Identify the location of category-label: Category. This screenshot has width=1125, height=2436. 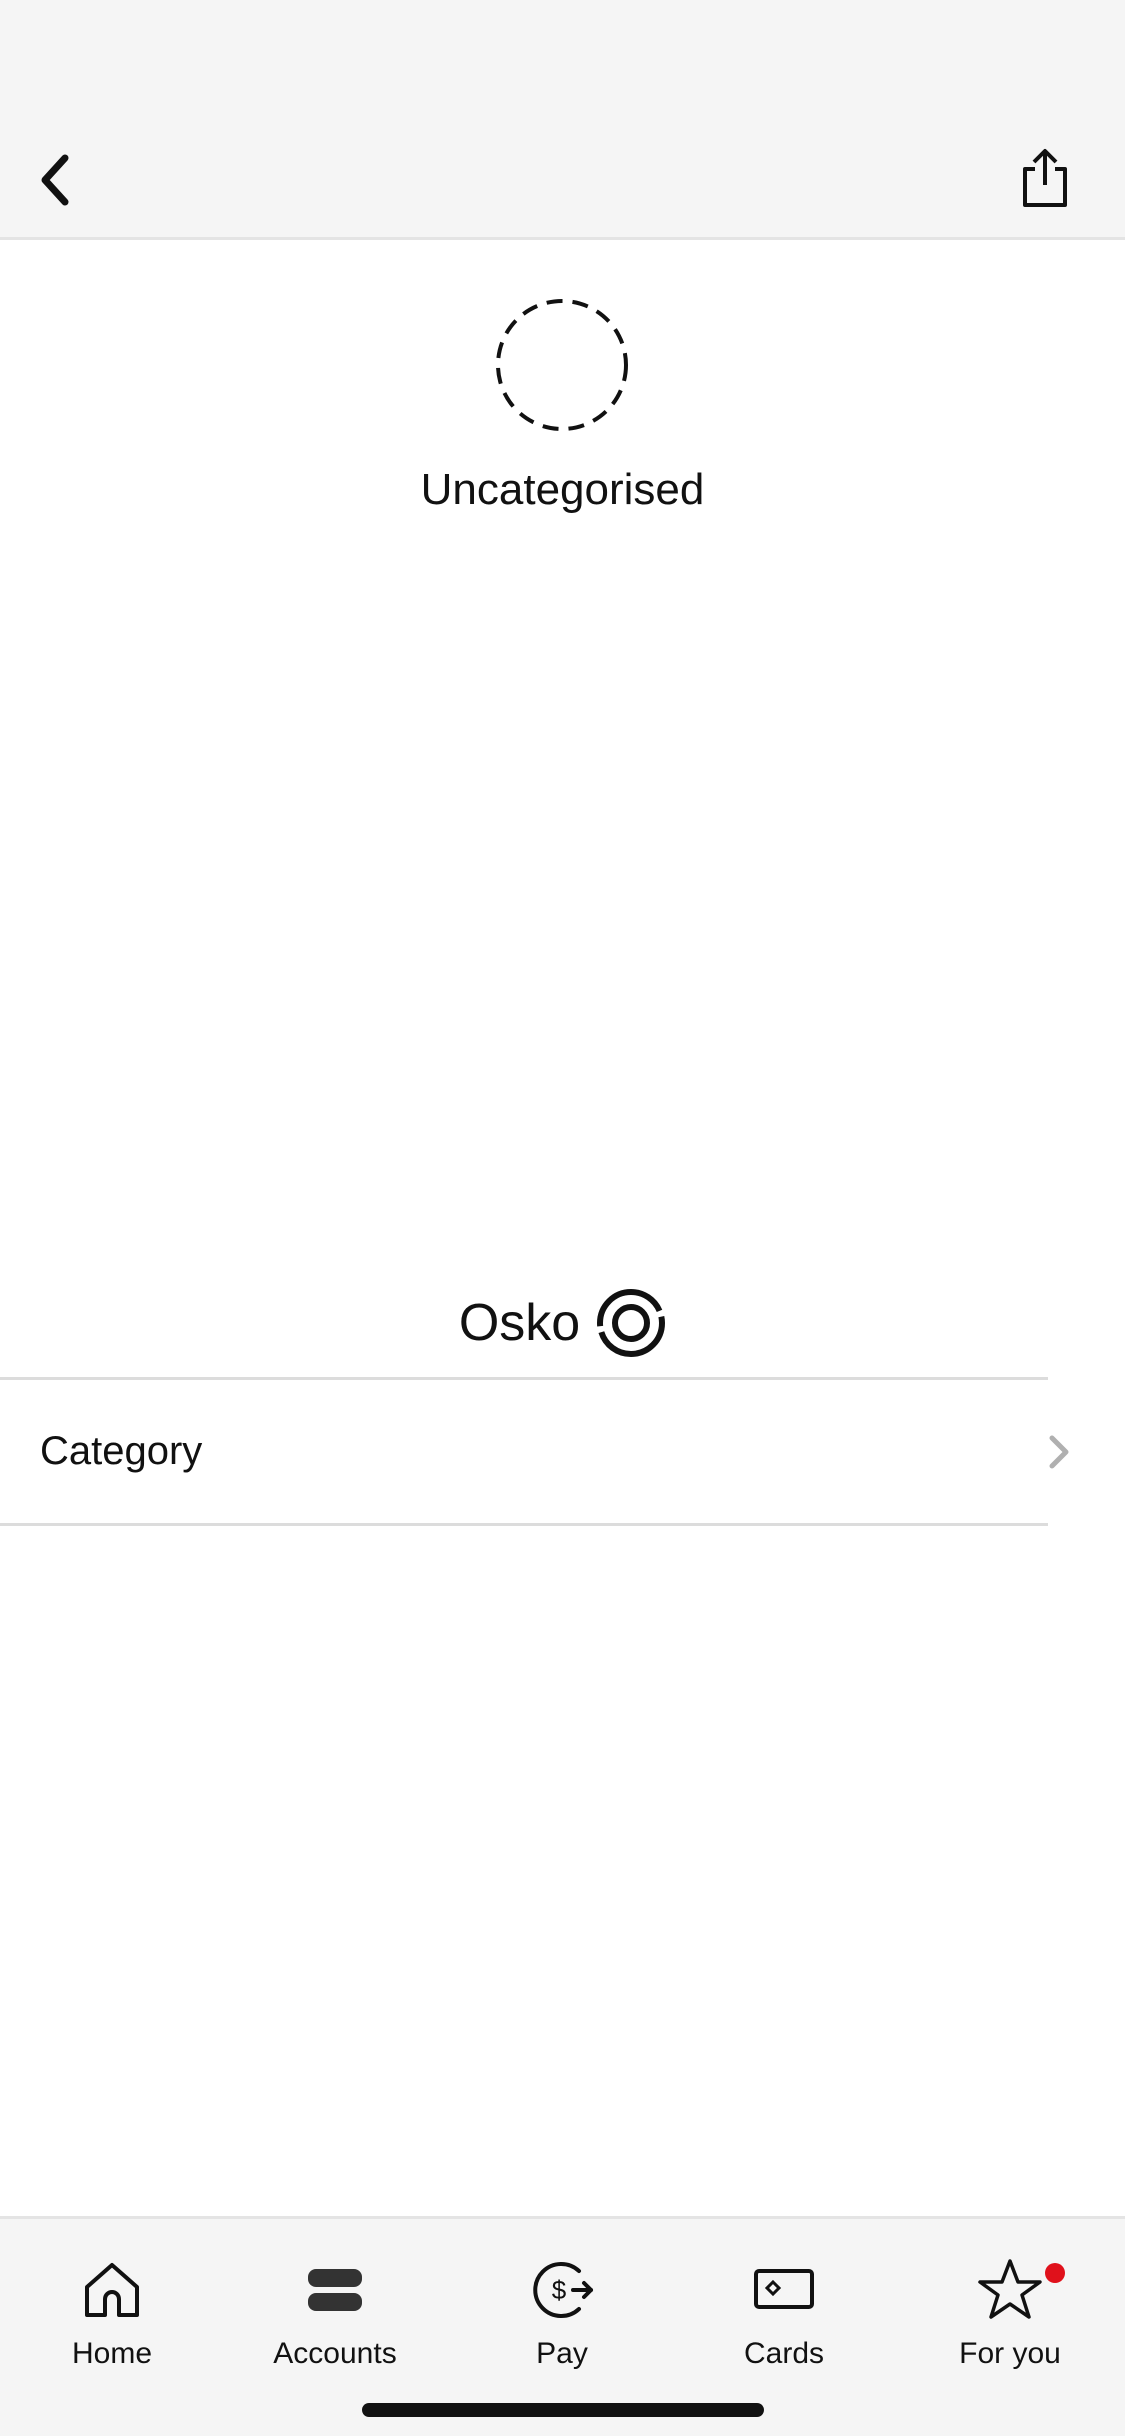
(121, 1451).